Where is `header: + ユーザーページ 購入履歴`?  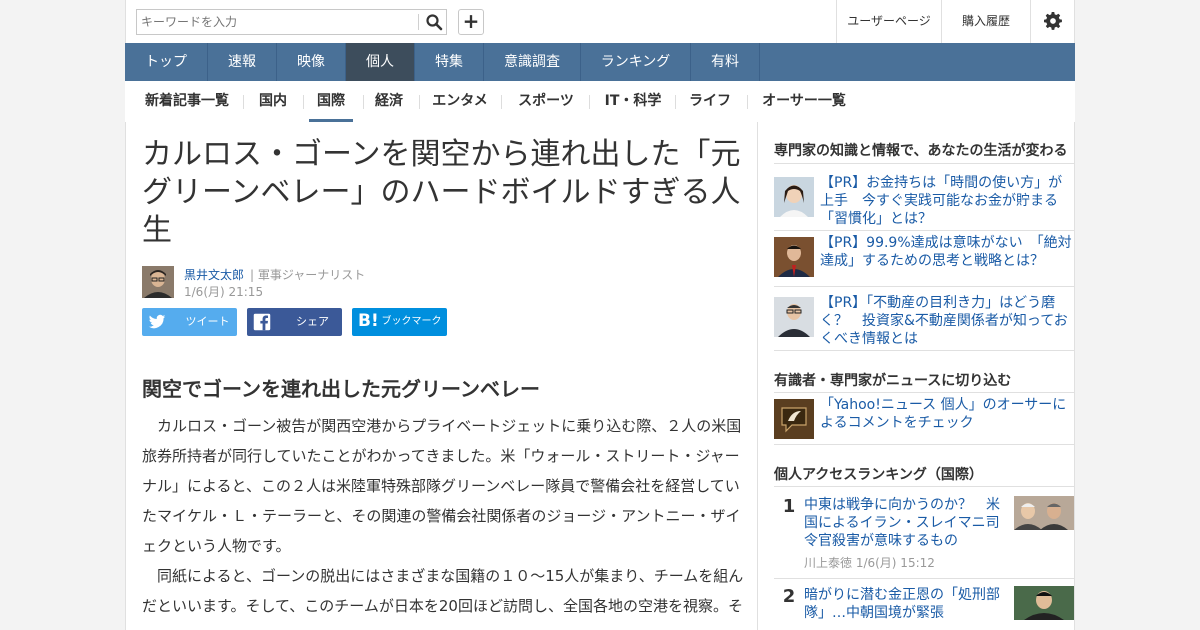 header: + ユーザーページ 購入履歴 is located at coordinates (600, 21).